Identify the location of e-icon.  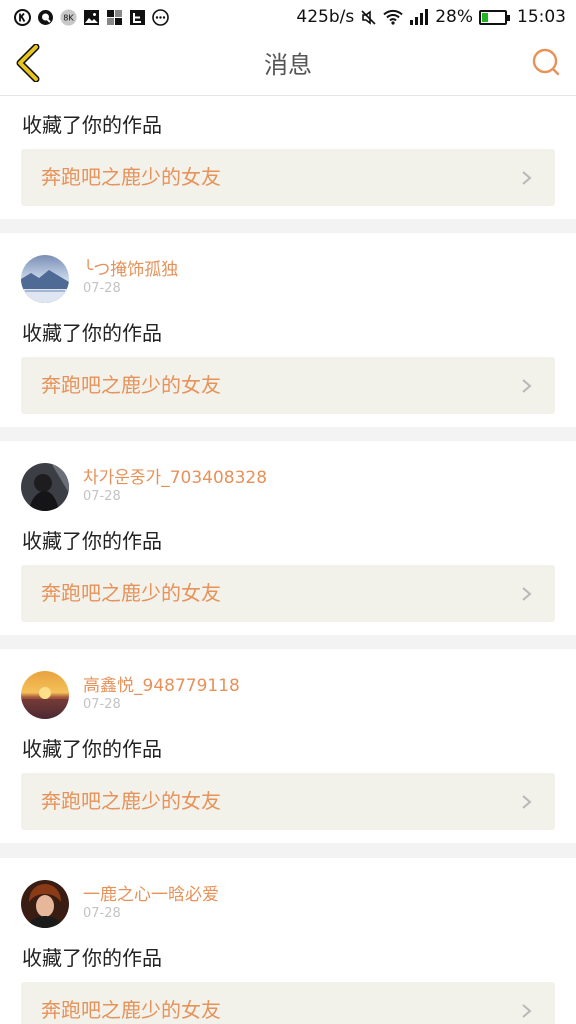
(137, 17).